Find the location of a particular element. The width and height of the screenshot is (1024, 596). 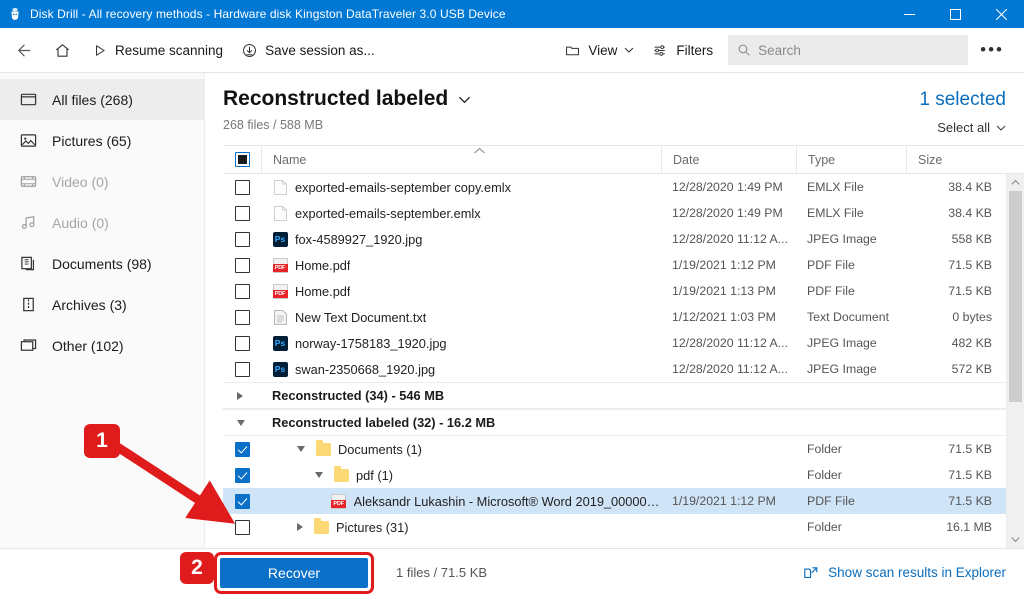

sidebar-item-audio: Audio (0) is located at coordinates (102, 222).